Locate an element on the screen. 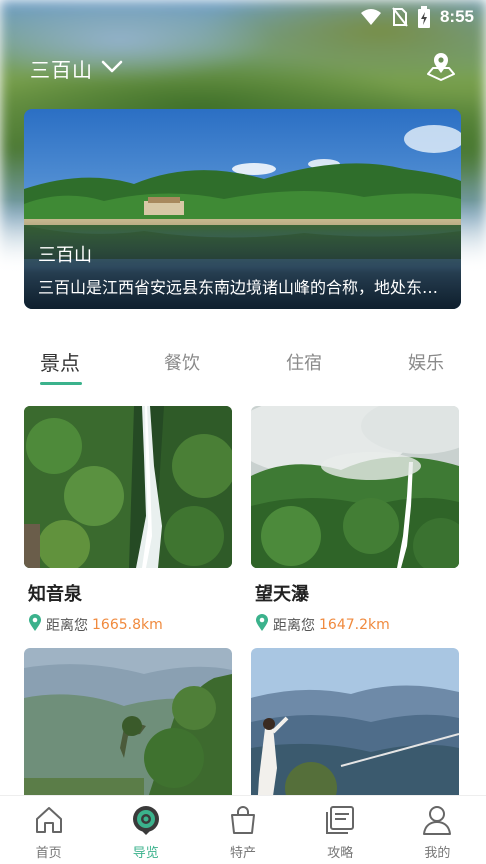 This screenshot has height=864, width=486. spot-distance: 距离您 1647.2km is located at coordinates (355, 625).